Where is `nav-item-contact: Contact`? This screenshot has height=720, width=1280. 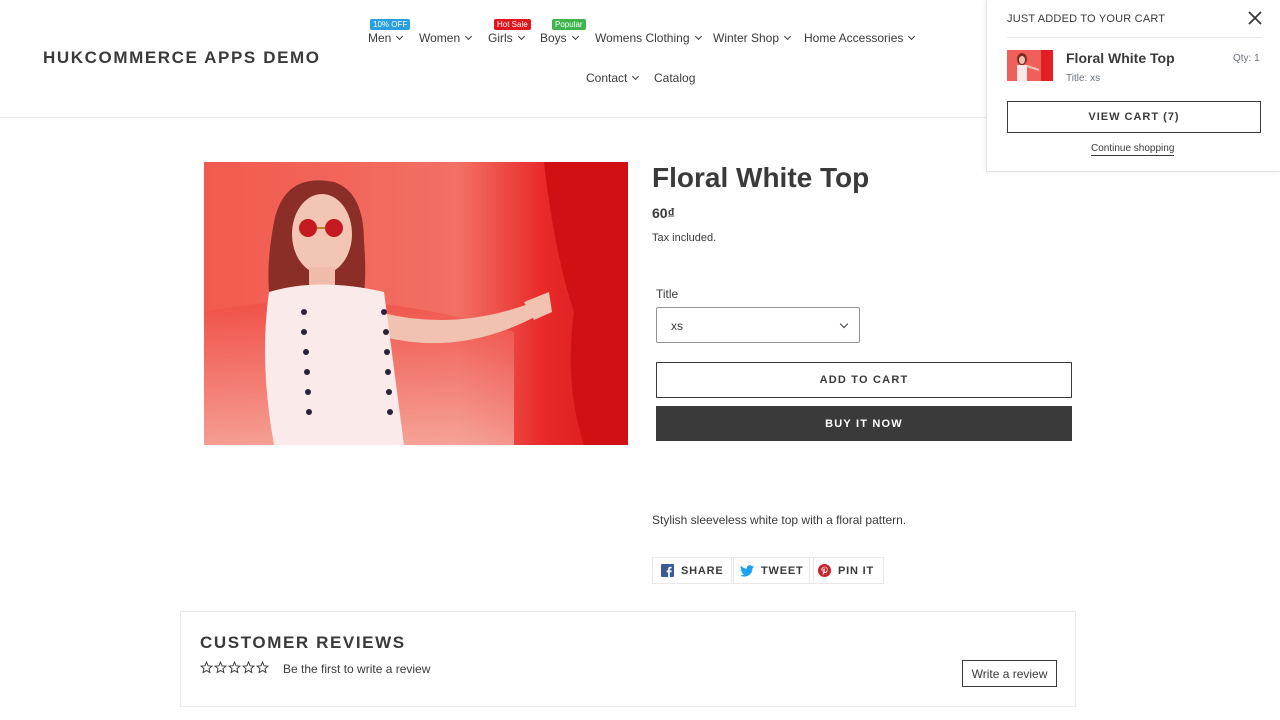 nav-item-contact: Contact is located at coordinates (613, 78).